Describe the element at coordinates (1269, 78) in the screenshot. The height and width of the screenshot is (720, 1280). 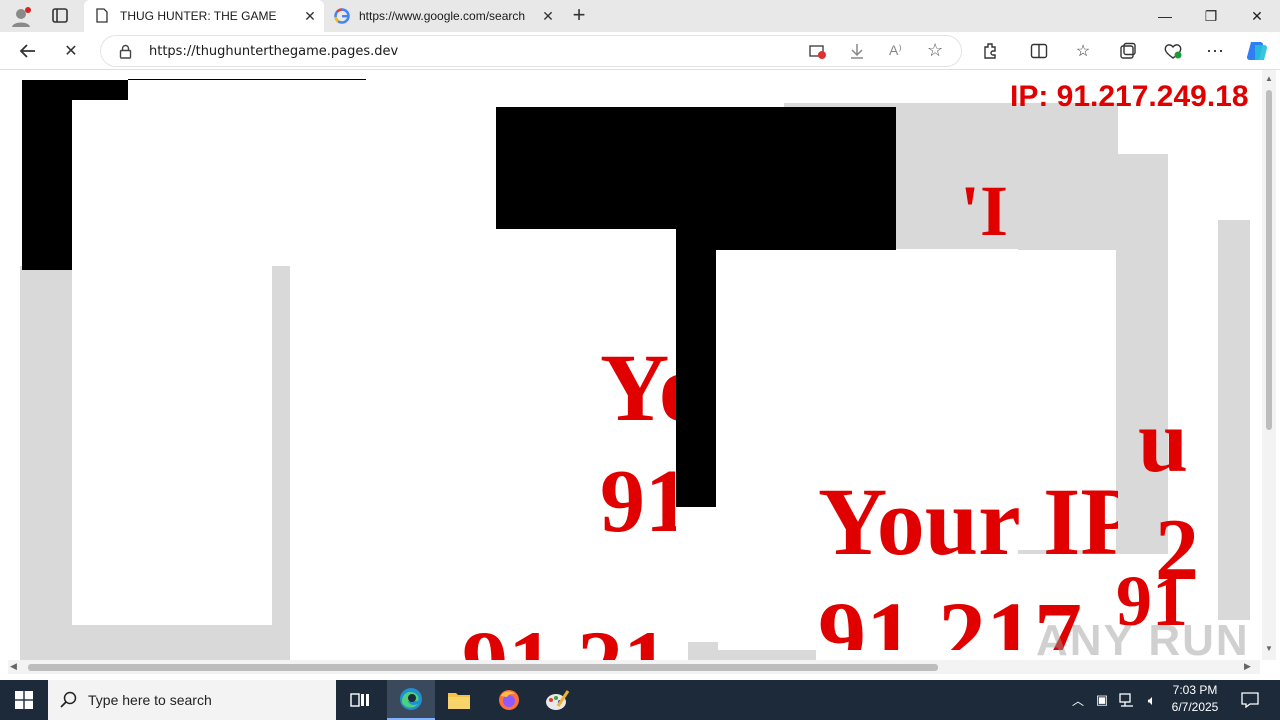
I see `scroll-up-arrow-icon: ▲` at that location.